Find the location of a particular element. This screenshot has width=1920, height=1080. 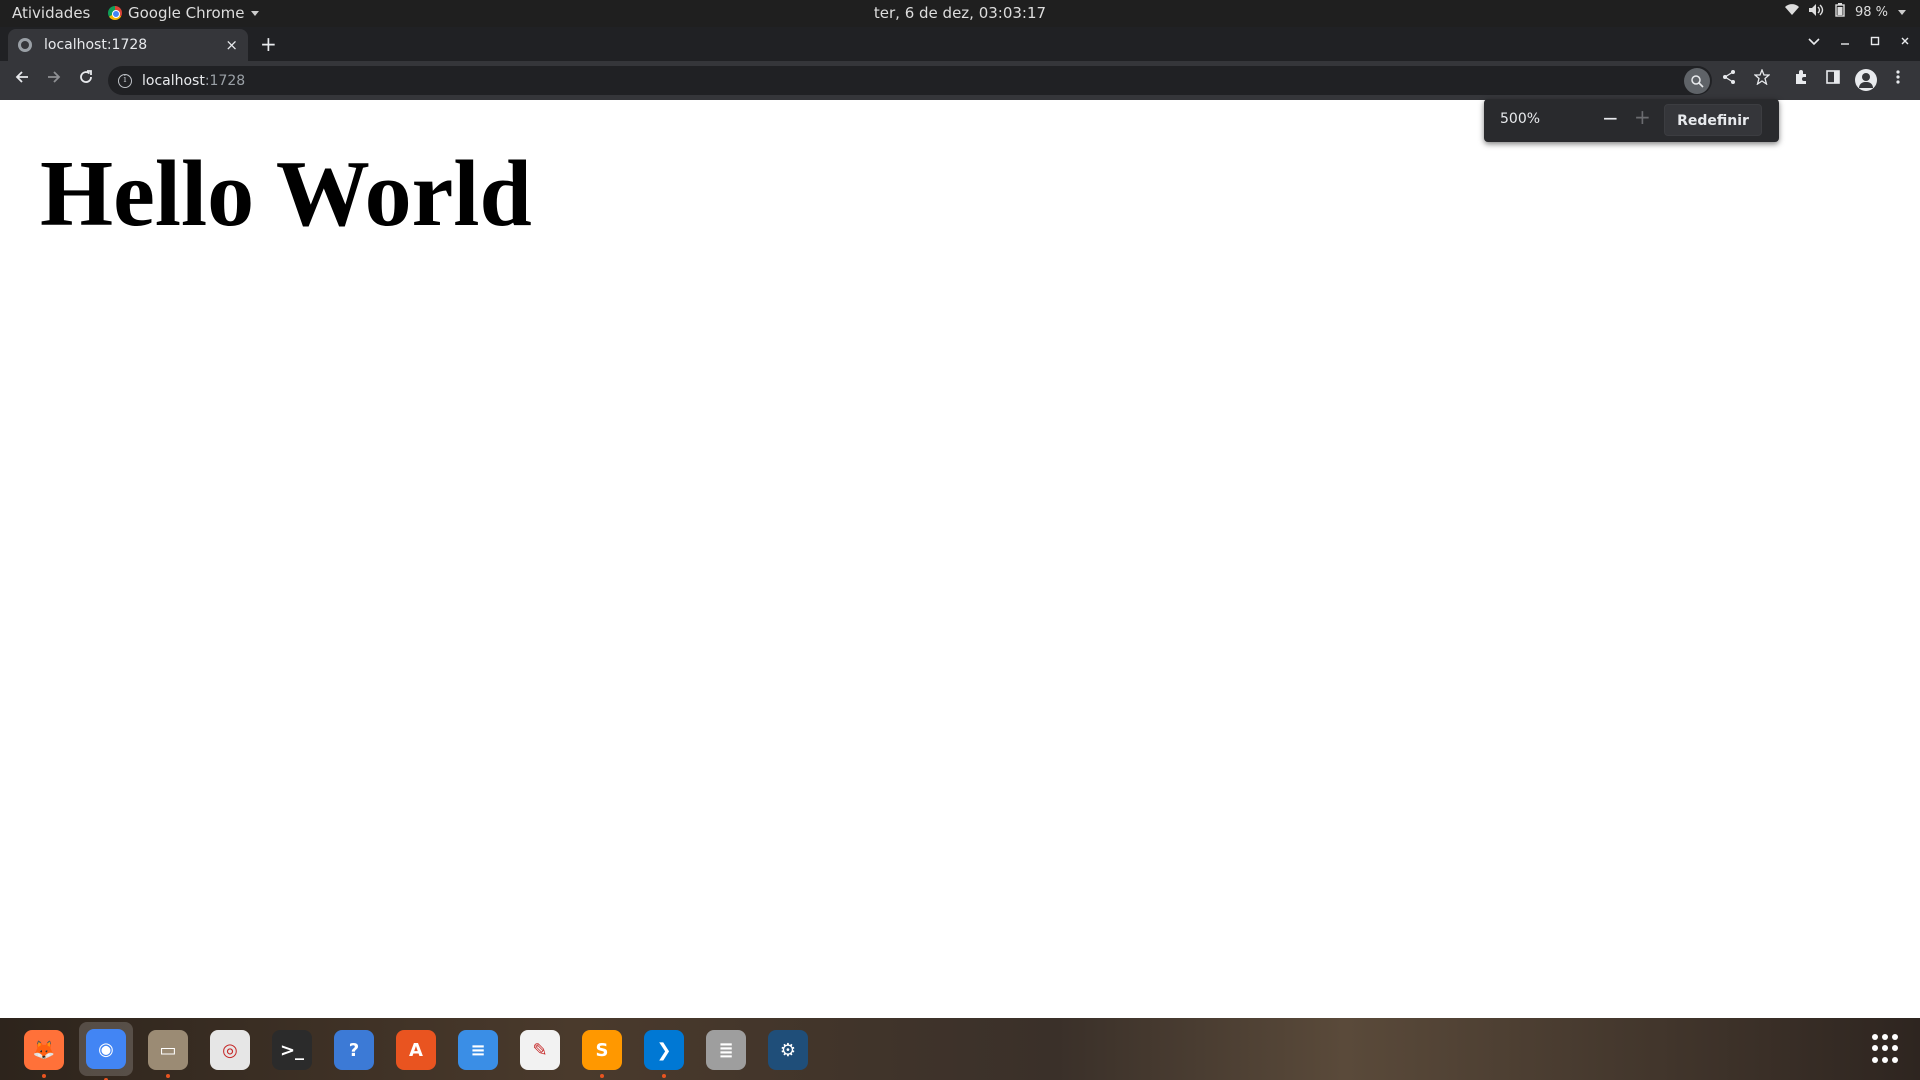

dock-app-text-editor: ≡ is located at coordinates (478, 1050).